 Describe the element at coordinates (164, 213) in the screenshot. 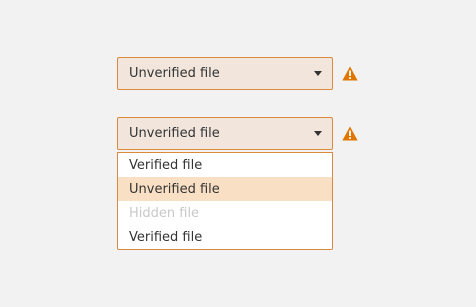

I see `option-hidden-file: Hidden file` at that location.